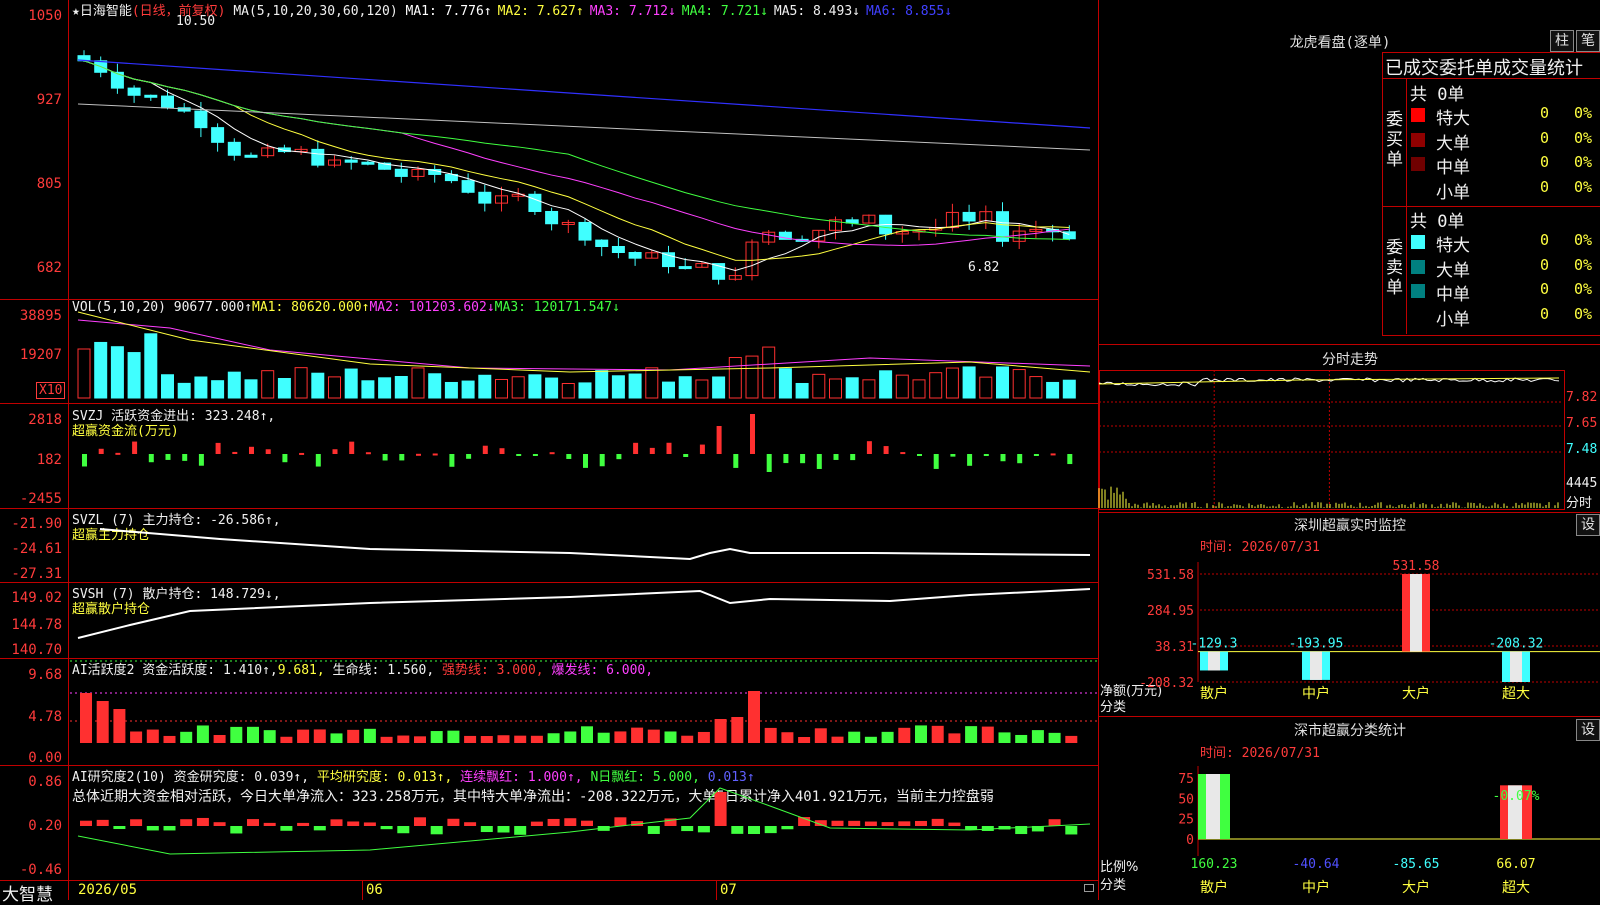  What do you see at coordinates (1515, 864) in the screenshot?
I see `classify-value-label: 66.07` at bounding box center [1515, 864].